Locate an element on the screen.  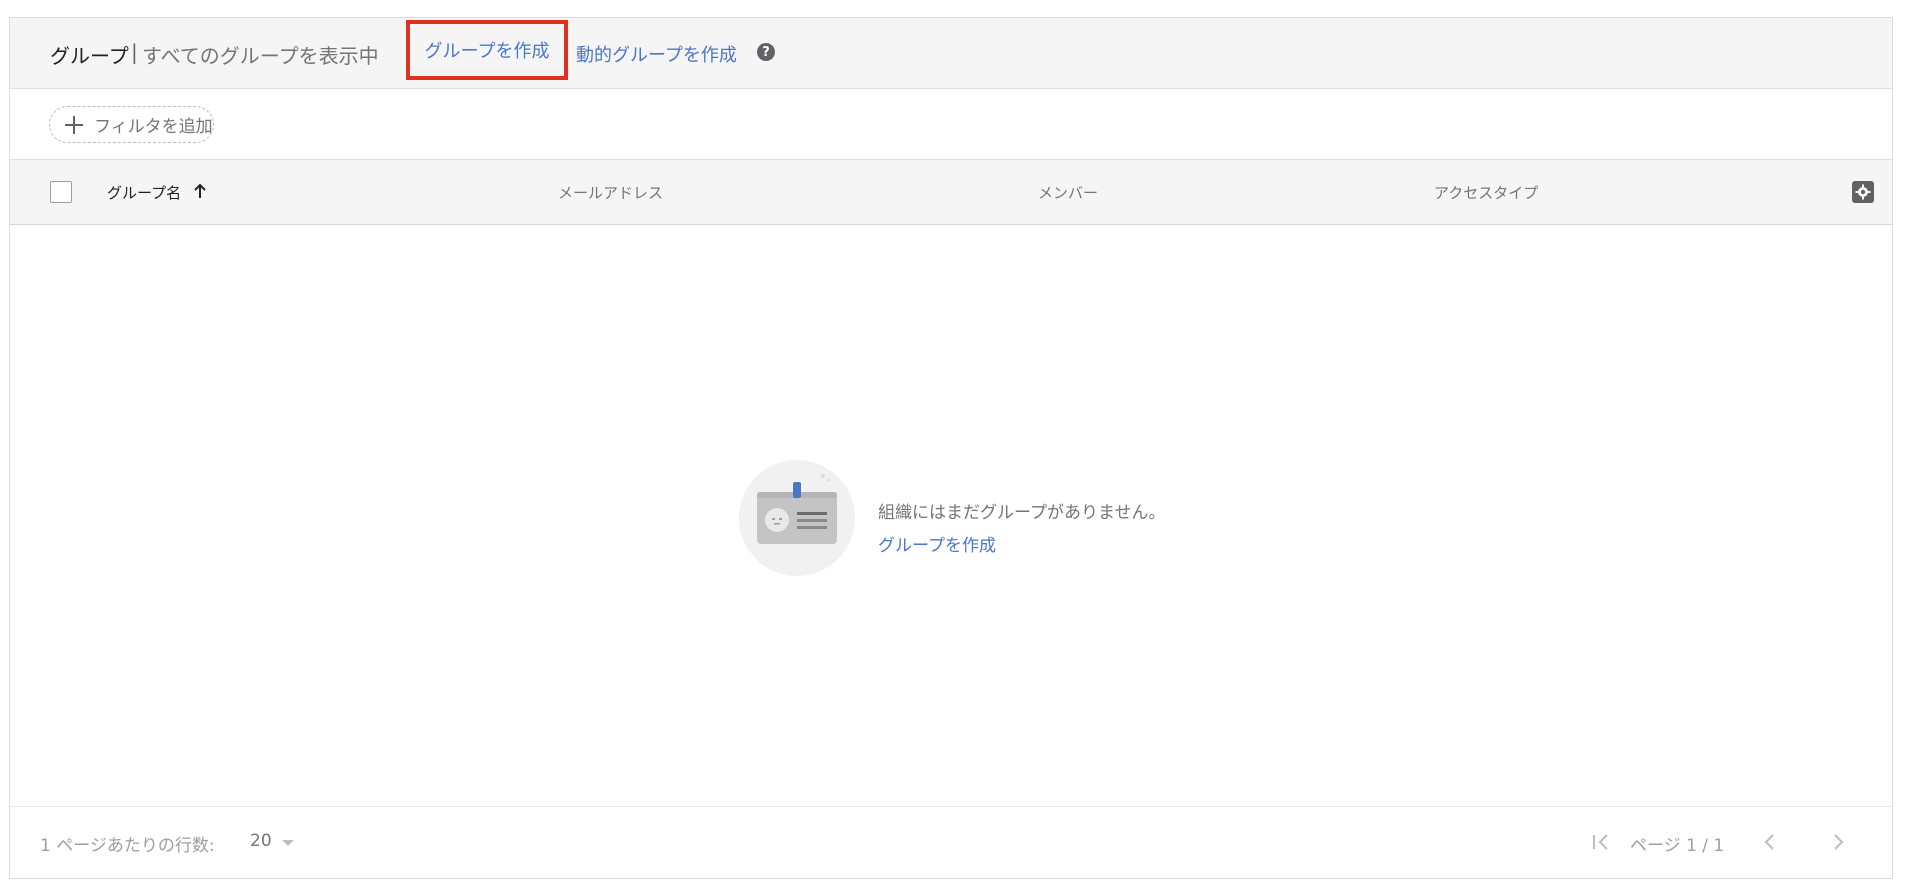
create-group-link: グループを作成 is located at coordinates (487, 50).